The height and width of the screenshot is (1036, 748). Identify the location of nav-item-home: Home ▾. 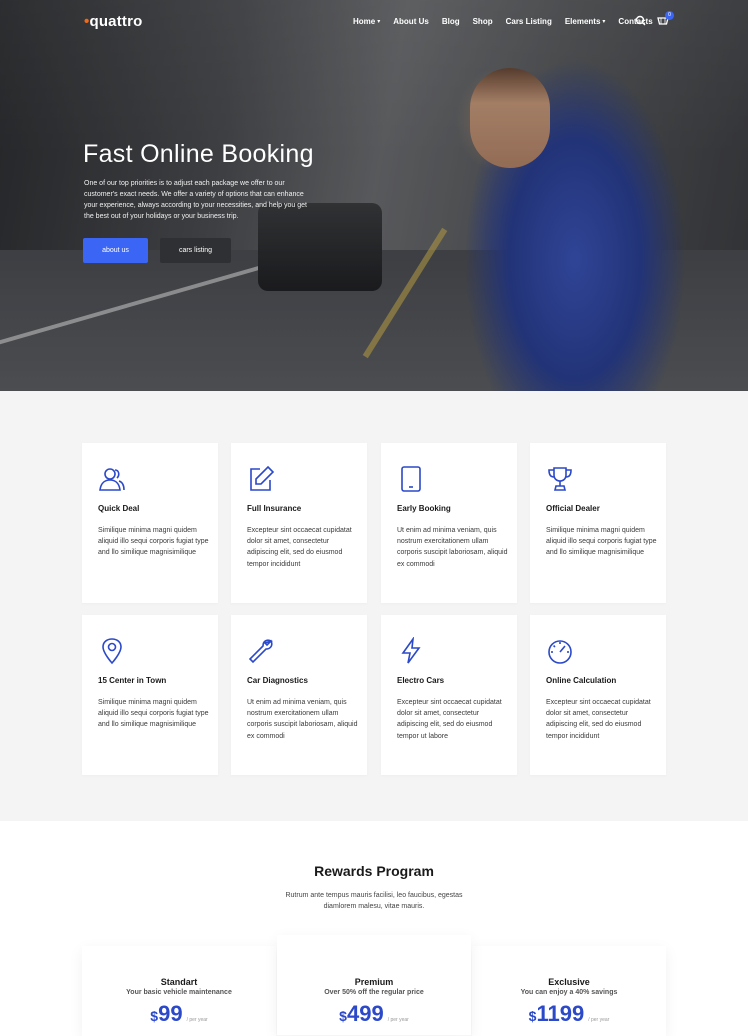
(366, 21).